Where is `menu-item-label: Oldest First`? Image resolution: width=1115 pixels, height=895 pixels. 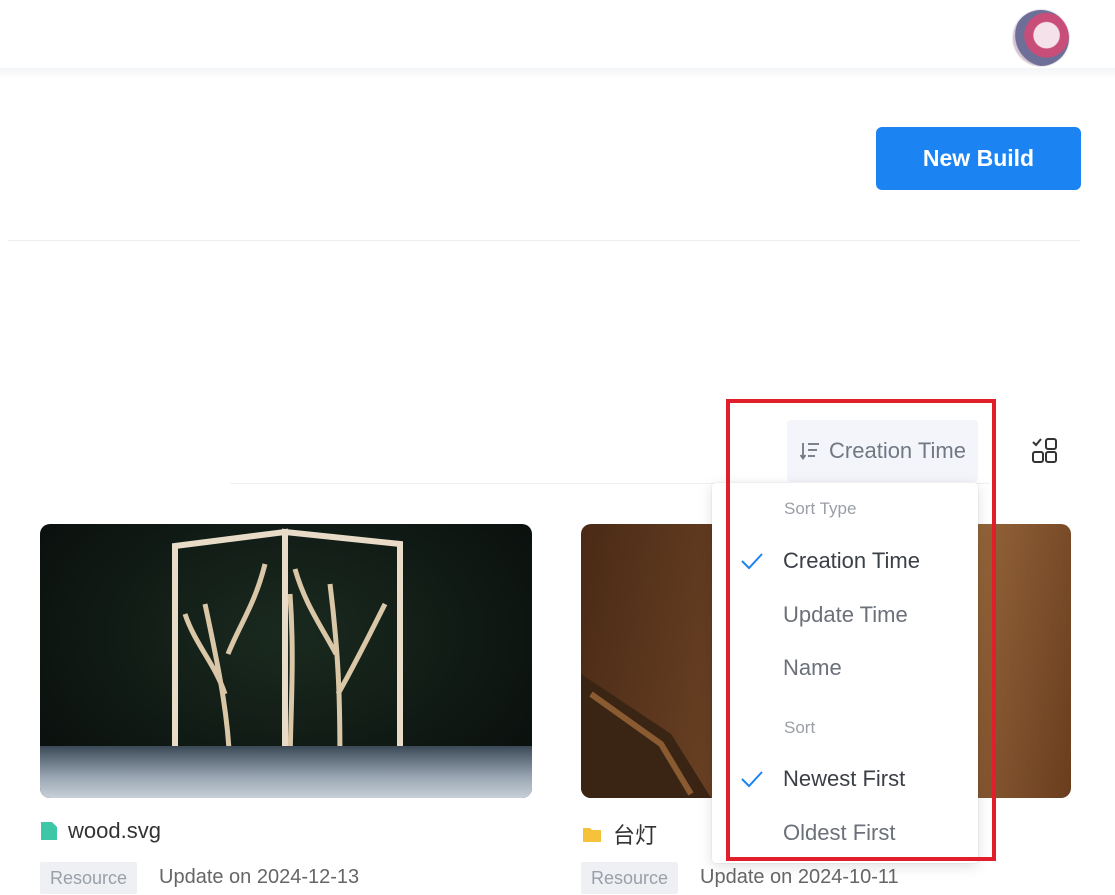 menu-item-label: Oldest First is located at coordinates (839, 832).